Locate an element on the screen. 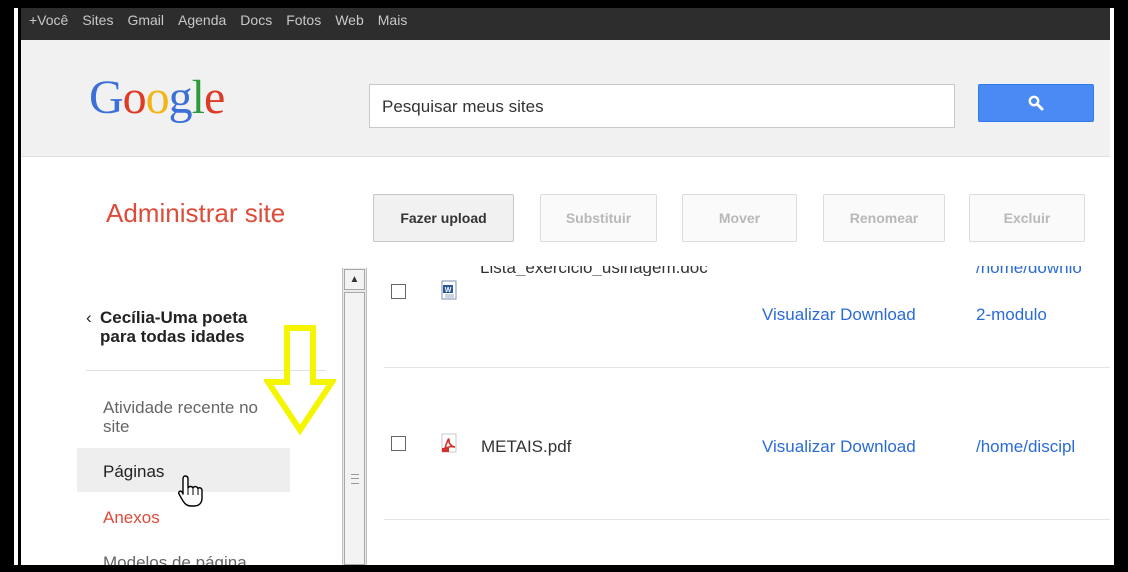 Image resolution: width=1128 pixels, height=572 pixels. nav-item-sites: Sites is located at coordinates (97, 20).